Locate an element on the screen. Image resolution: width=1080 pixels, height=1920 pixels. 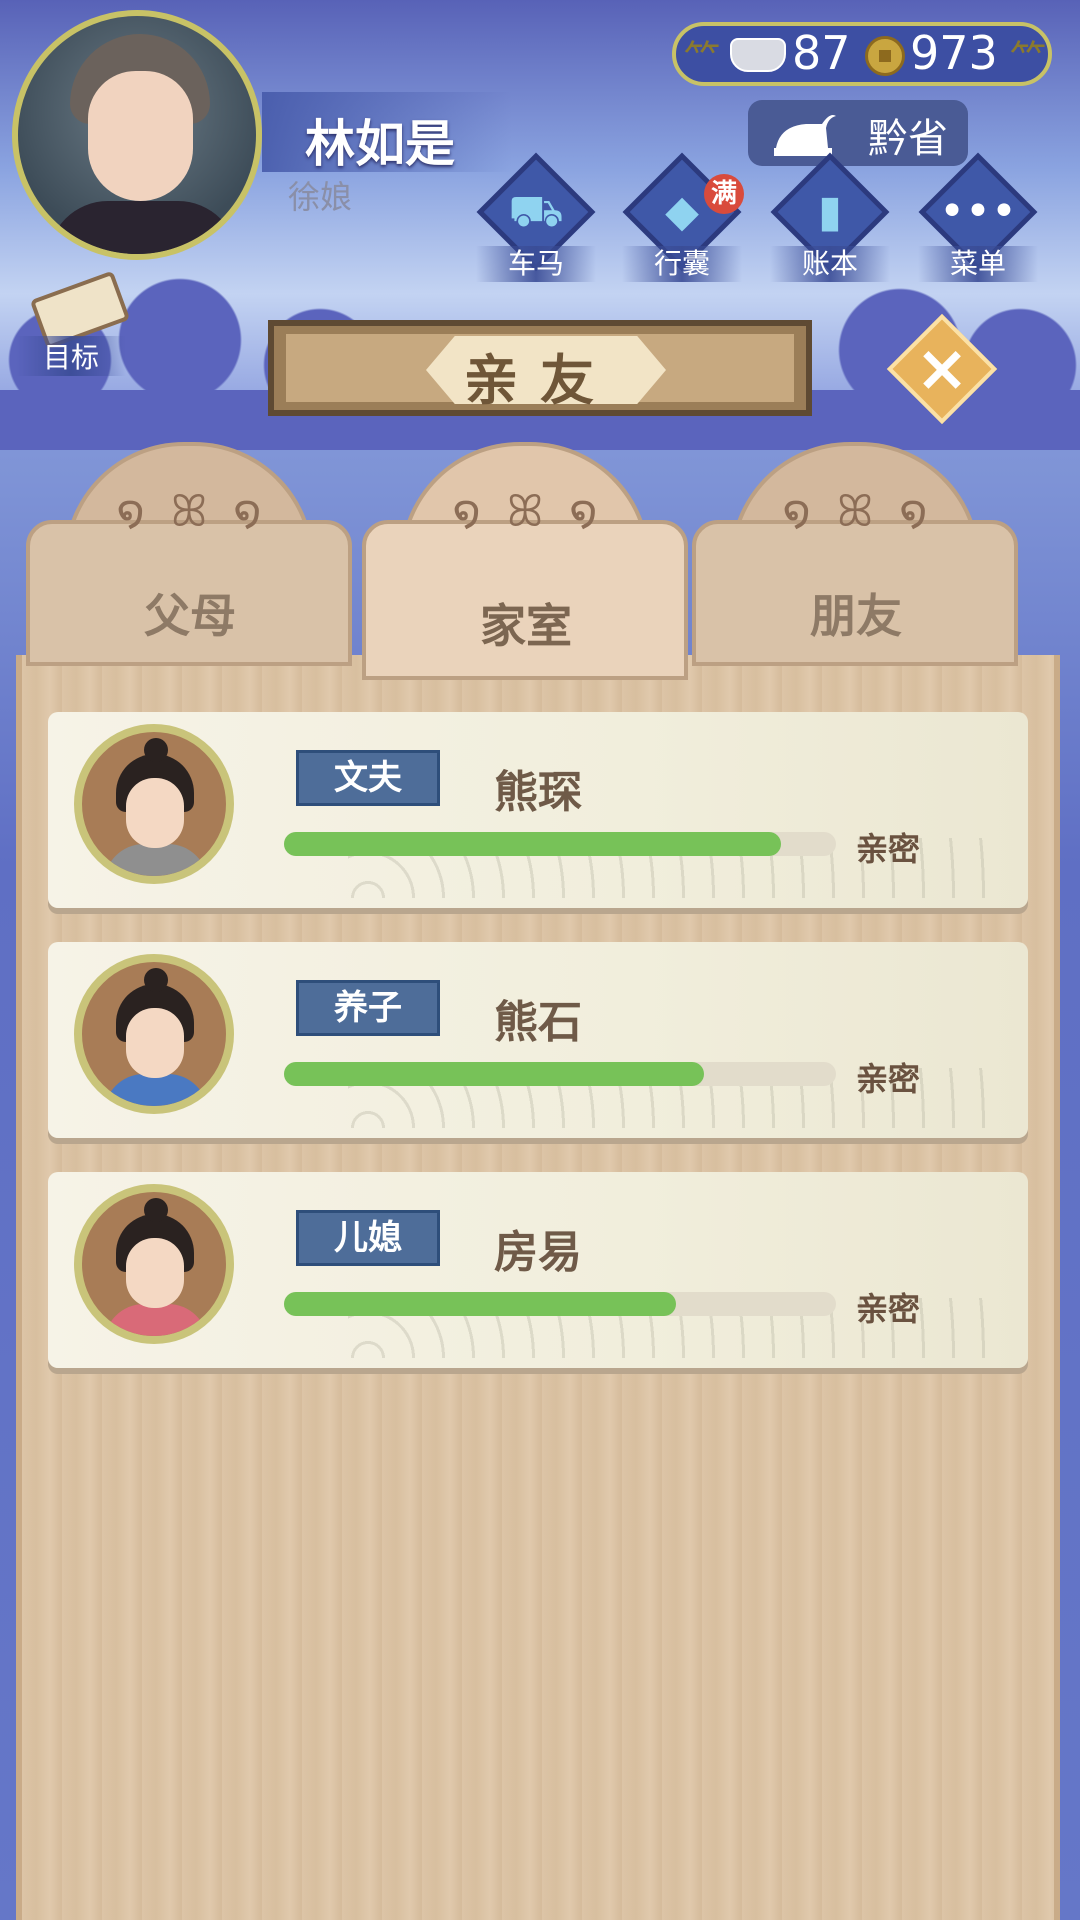
relative-name: 熊琛 is located at coordinates (538, 792).